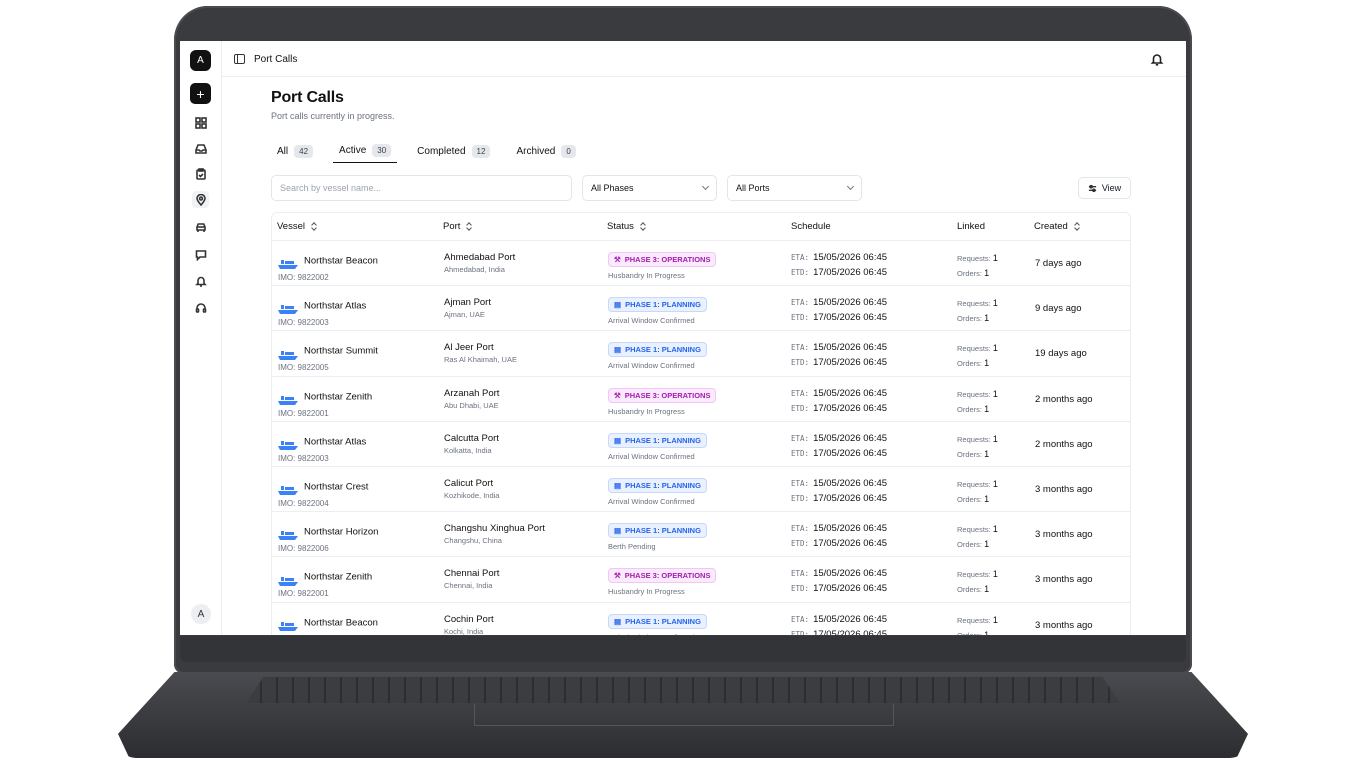 This screenshot has width=1366, height=766. Describe the element at coordinates (545, 151) in the screenshot. I see `tab-archived: Archived 0` at that location.